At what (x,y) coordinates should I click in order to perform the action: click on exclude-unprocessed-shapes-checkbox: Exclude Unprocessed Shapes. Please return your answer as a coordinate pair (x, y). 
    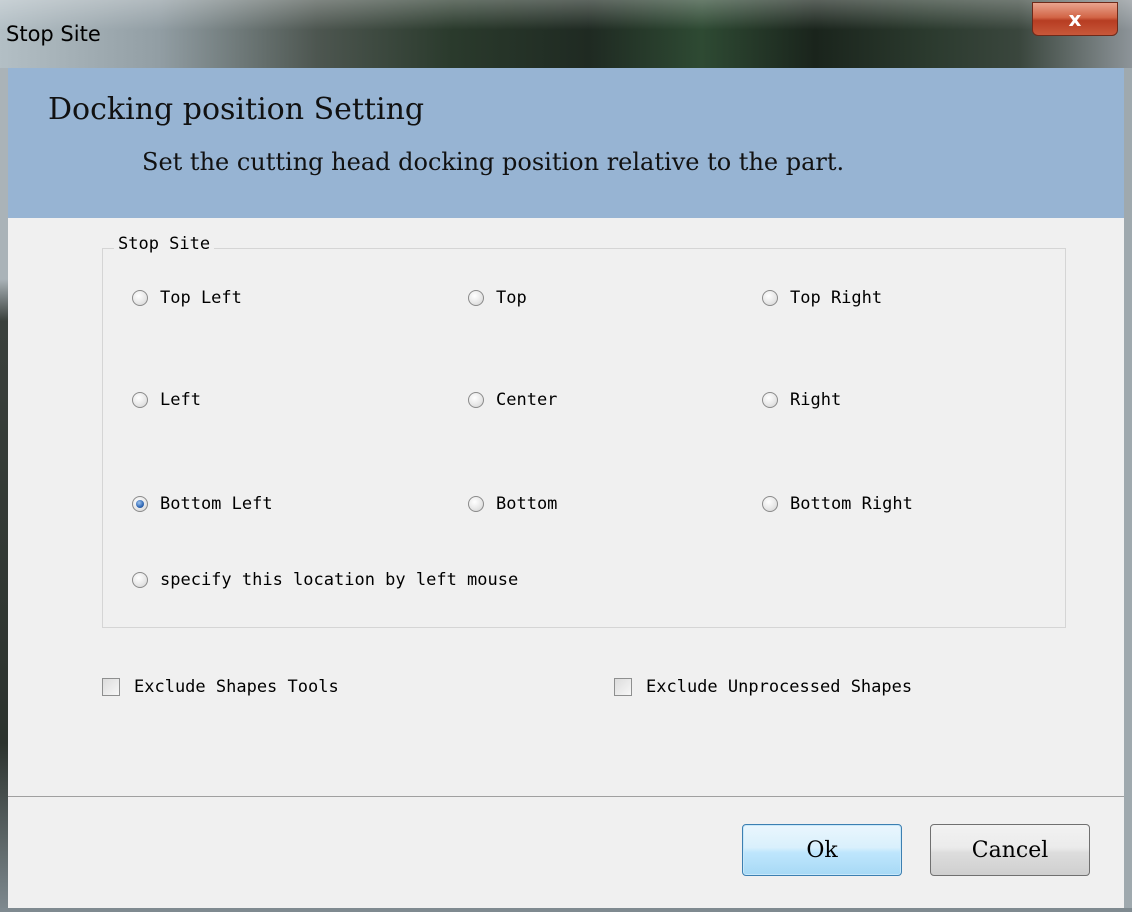
    Looking at the image, I should click on (763, 687).